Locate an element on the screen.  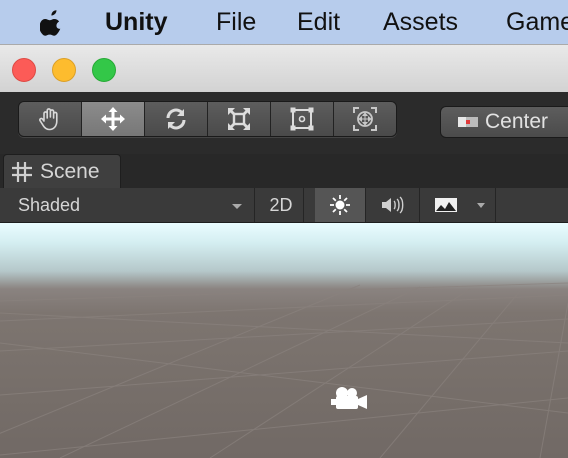
tab-scene: Scene is located at coordinates (62, 171).